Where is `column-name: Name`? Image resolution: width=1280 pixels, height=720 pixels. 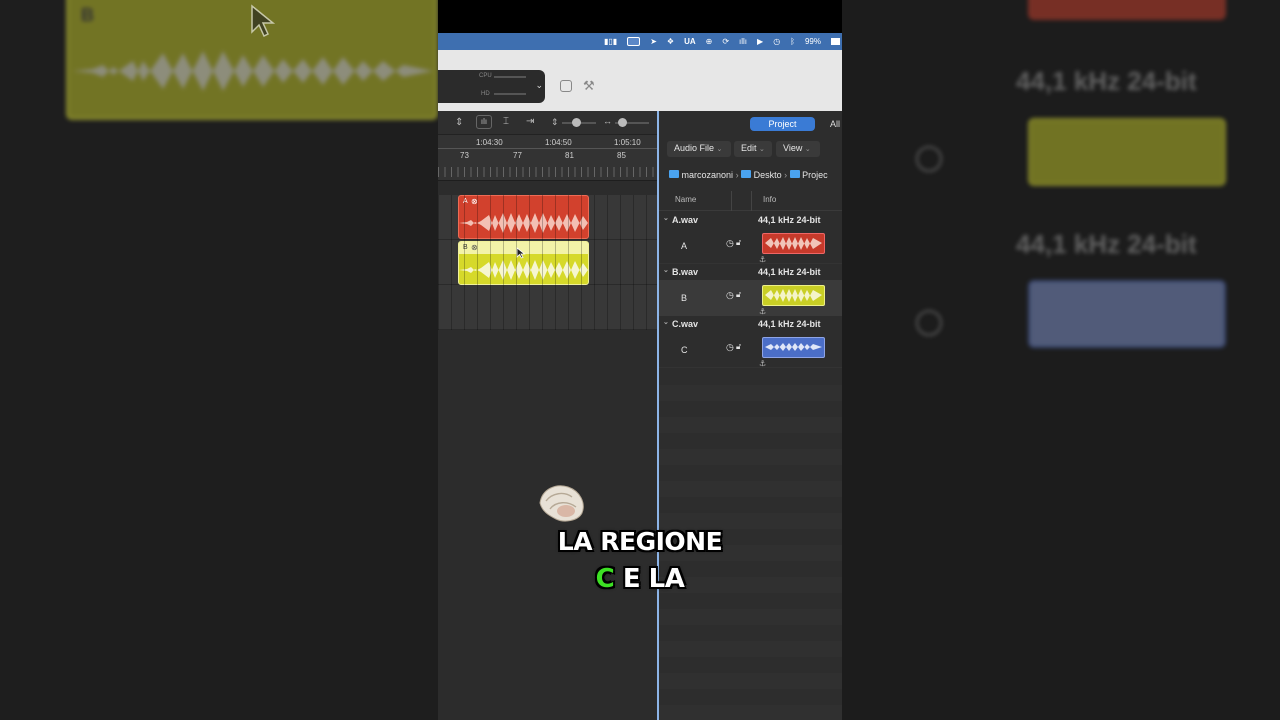
column-name: Name is located at coordinates (685, 199).